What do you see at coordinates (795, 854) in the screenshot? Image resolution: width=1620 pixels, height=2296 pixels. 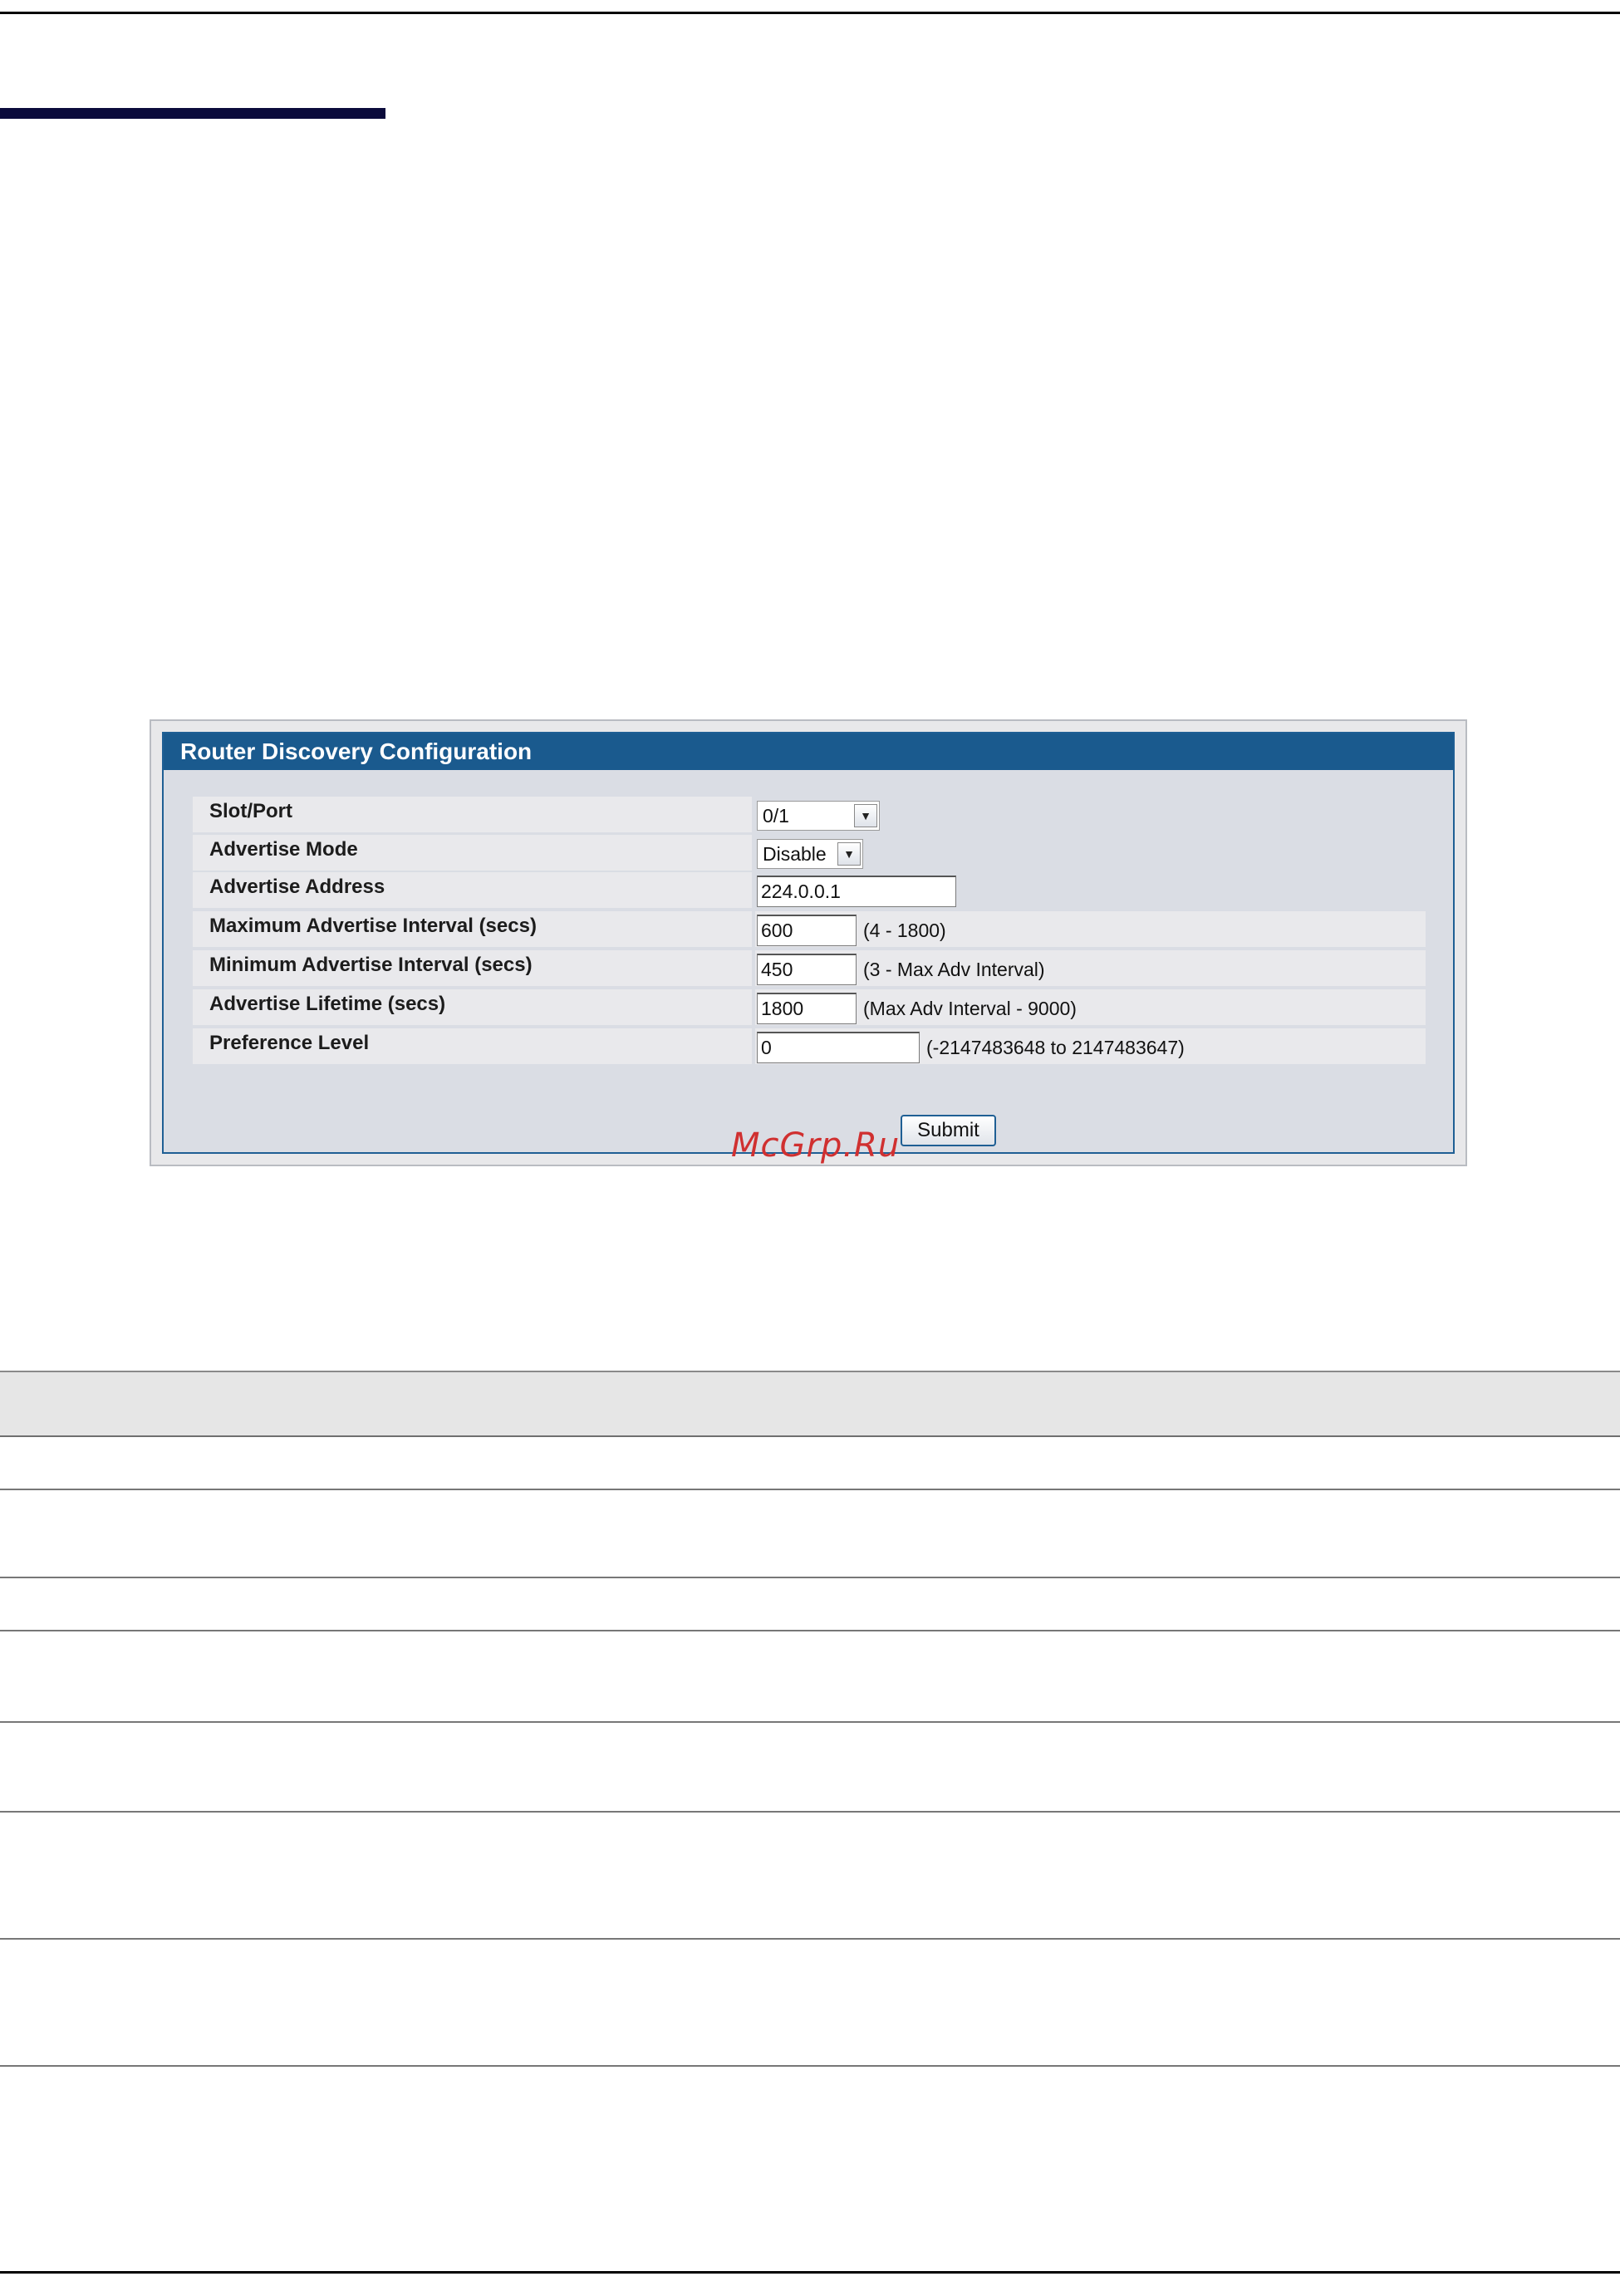 I see `advertise-mode-selected: Disable` at bounding box center [795, 854].